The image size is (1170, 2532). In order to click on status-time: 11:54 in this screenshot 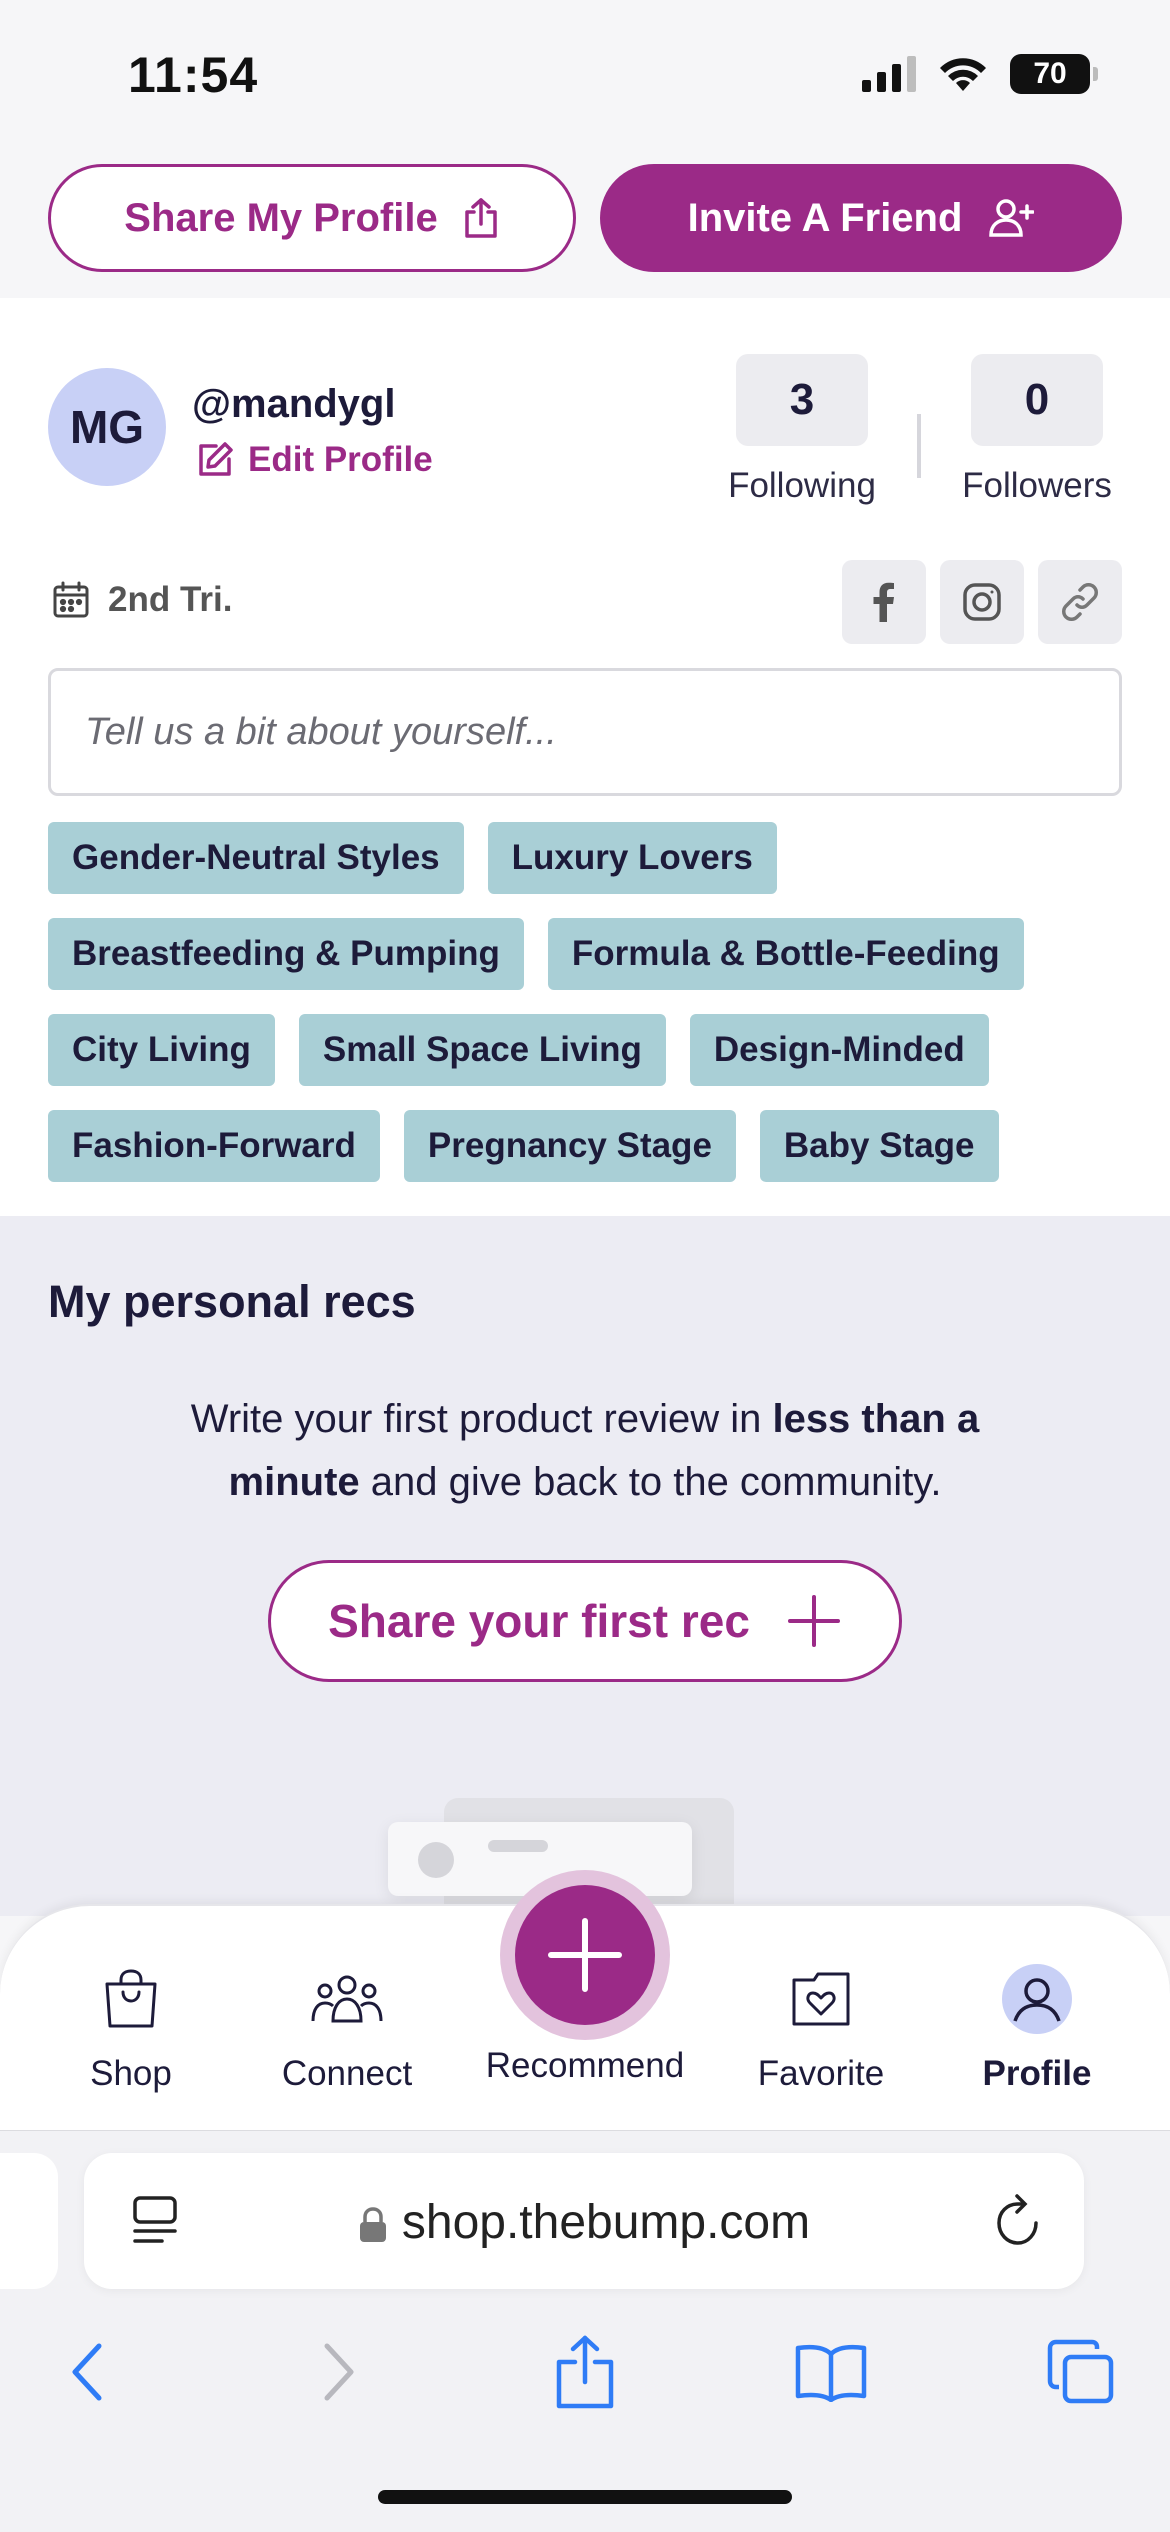, I will do `click(193, 75)`.